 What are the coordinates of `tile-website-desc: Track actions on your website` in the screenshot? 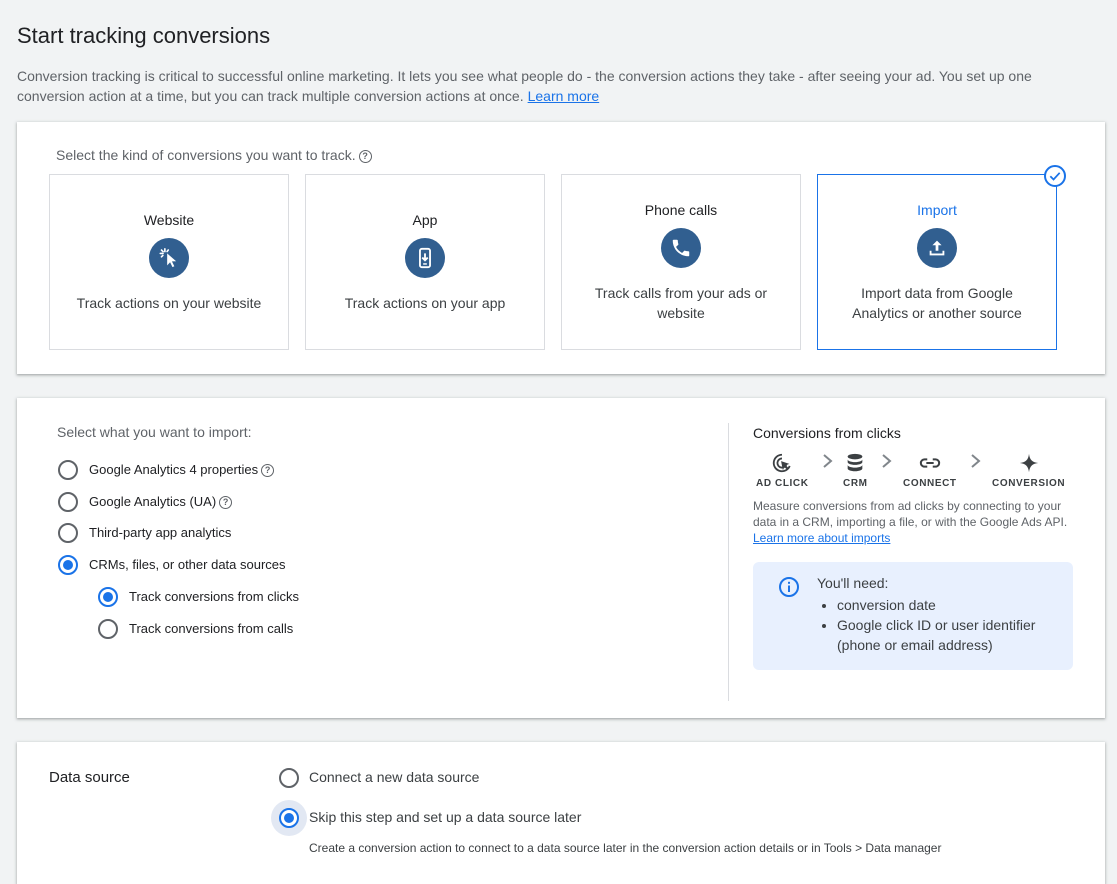 It's located at (169, 303).